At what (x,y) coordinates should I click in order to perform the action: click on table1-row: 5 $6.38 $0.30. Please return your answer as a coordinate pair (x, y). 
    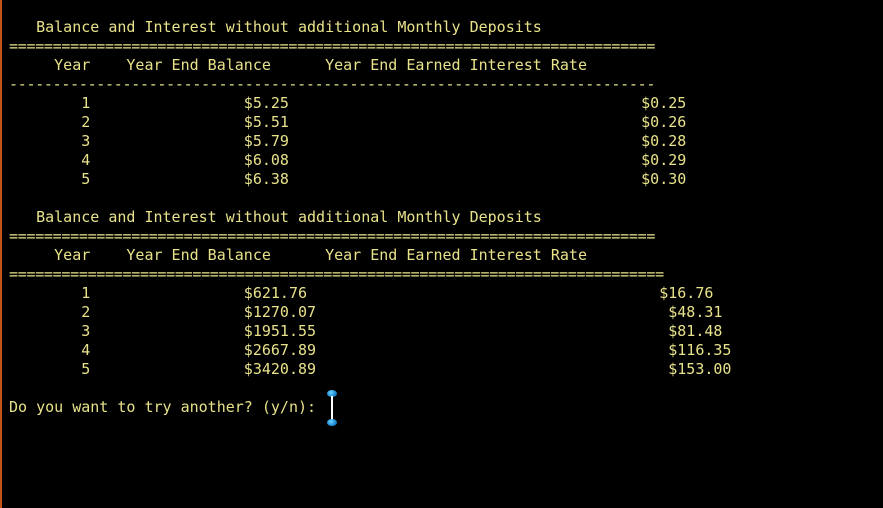
    Looking at the image, I should click on (348, 179).